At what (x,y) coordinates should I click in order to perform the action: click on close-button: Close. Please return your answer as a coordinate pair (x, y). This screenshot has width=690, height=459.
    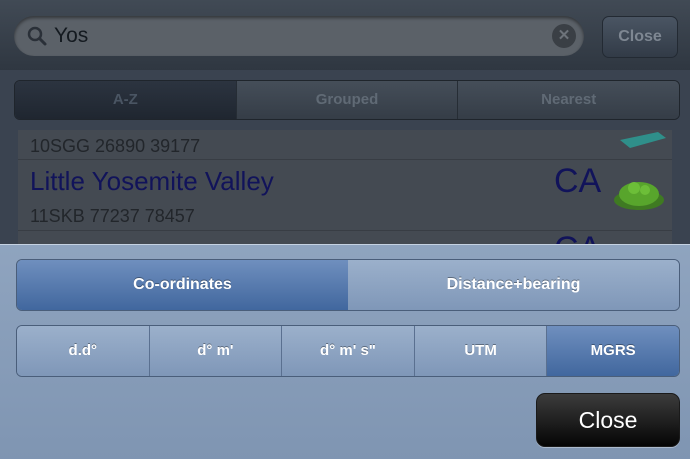
    Looking at the image, I should click on (608, 420).